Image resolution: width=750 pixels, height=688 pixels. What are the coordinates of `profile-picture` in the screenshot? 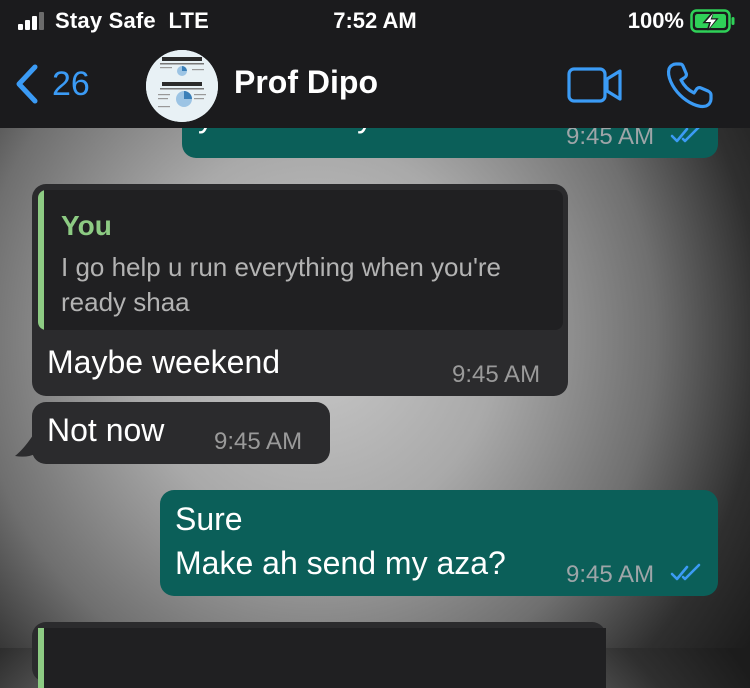 It's located at (182, 86).